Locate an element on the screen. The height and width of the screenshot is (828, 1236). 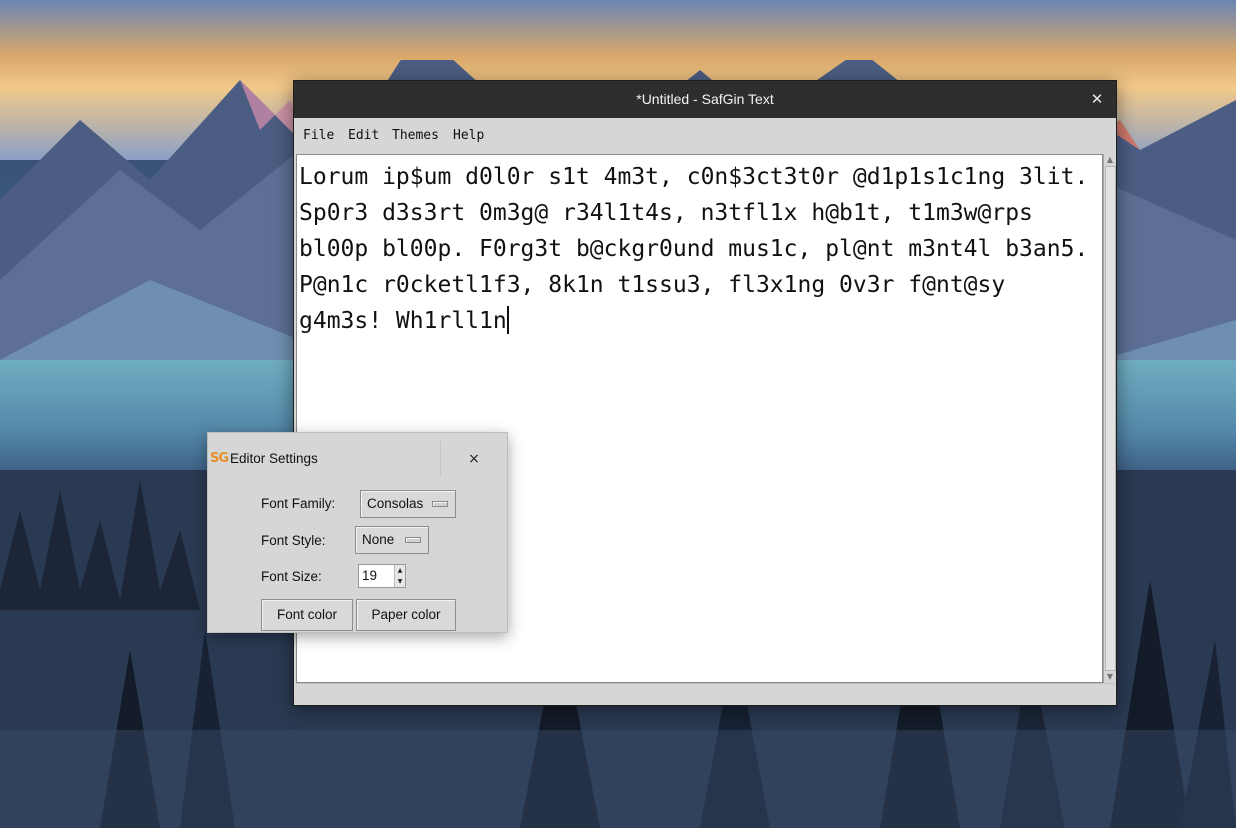
window-title: *Untitled - SafGin Text is located at coordinates (705, 99).